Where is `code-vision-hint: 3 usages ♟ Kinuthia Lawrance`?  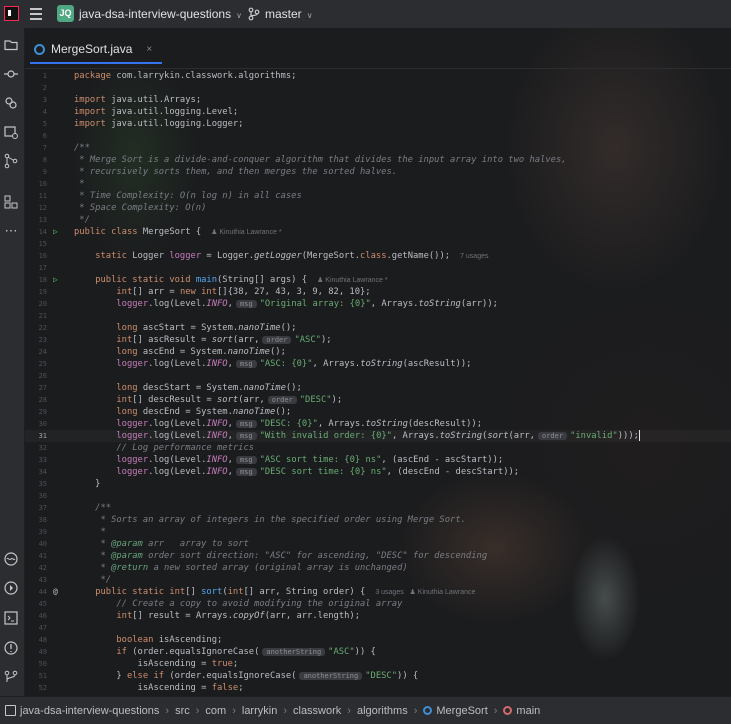 code-vision-hint: 3 usages ♟ Kinuthia Lawrance is located at coordinates (425, 592).